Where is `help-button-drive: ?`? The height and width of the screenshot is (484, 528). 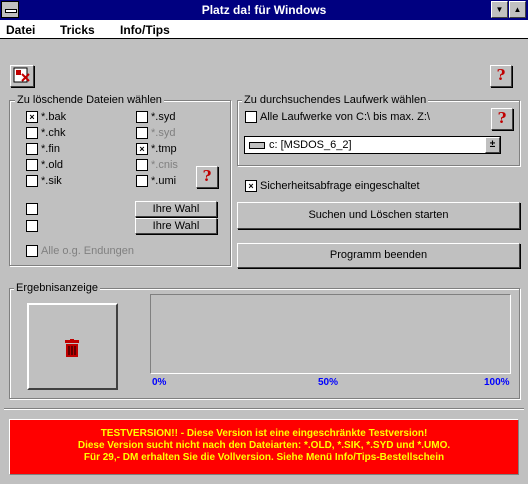
help-button-drive: ? is located at coordinates (502, 119).